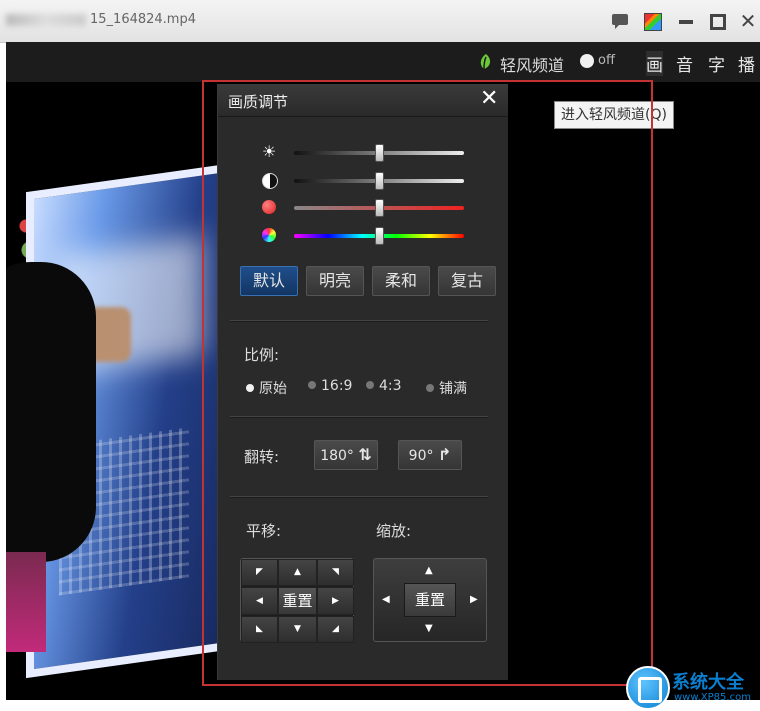 This screenshot has width=760, height=711. What do you see at coordinates (330, 386) in the screenshot?
I see `ratio-16-9-option: 16:9` at bounding box center [330, 386].